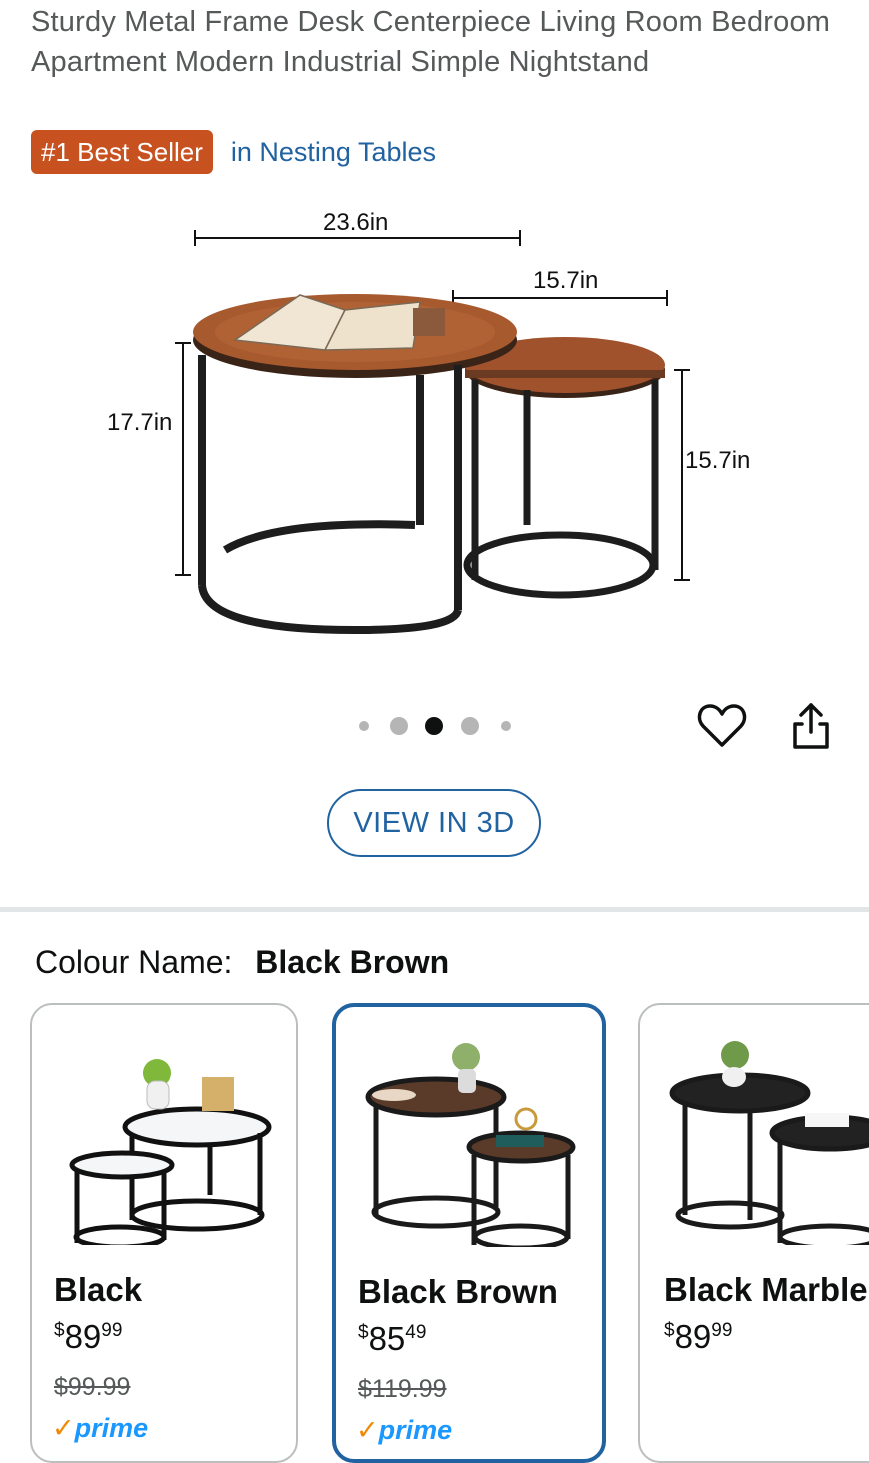 The image size is (869, 1463). I want to click on share-icon, so click(811, 726).